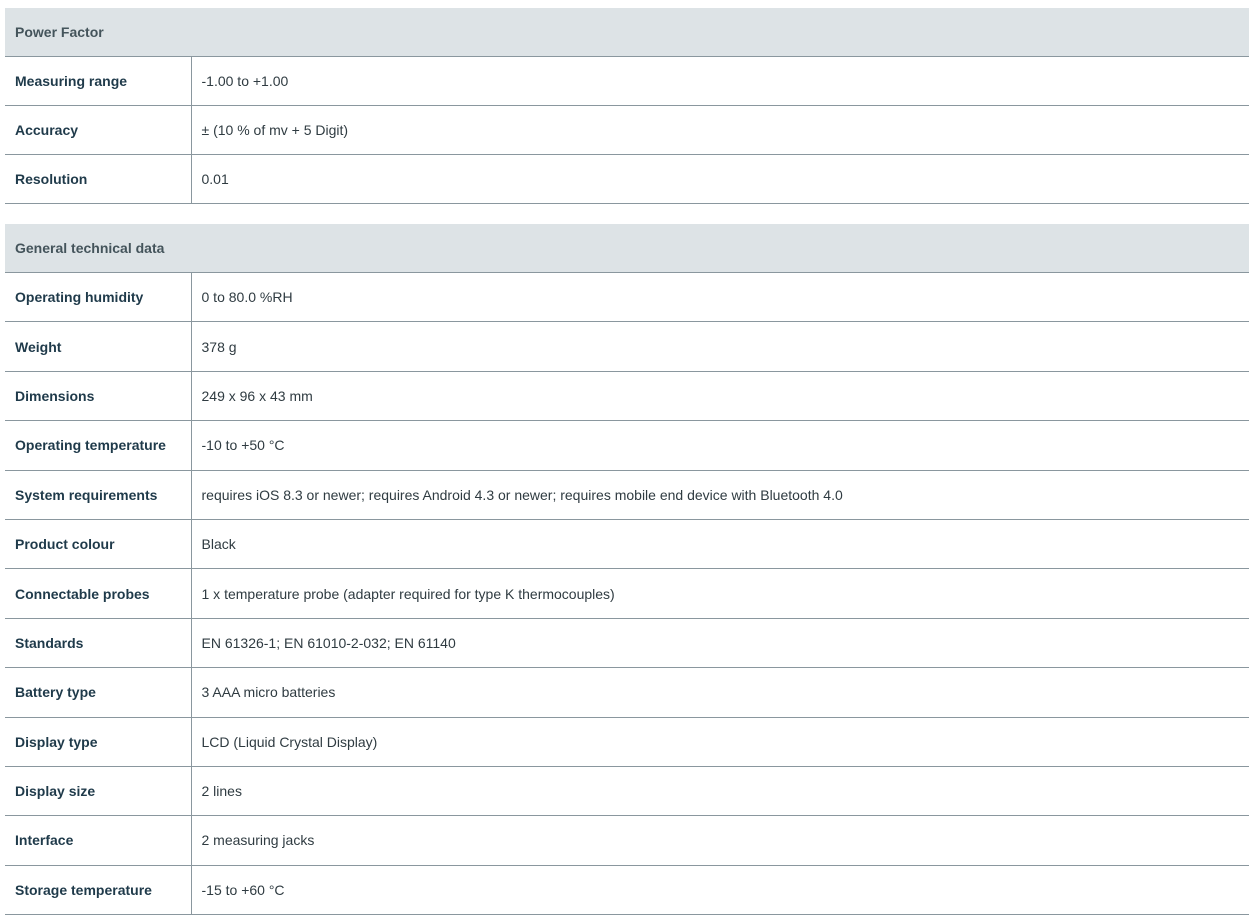 This screenshot has height=917, width=1256. I want to click on spec-value: 0 to 80.0 %RH, so click(720, 297).